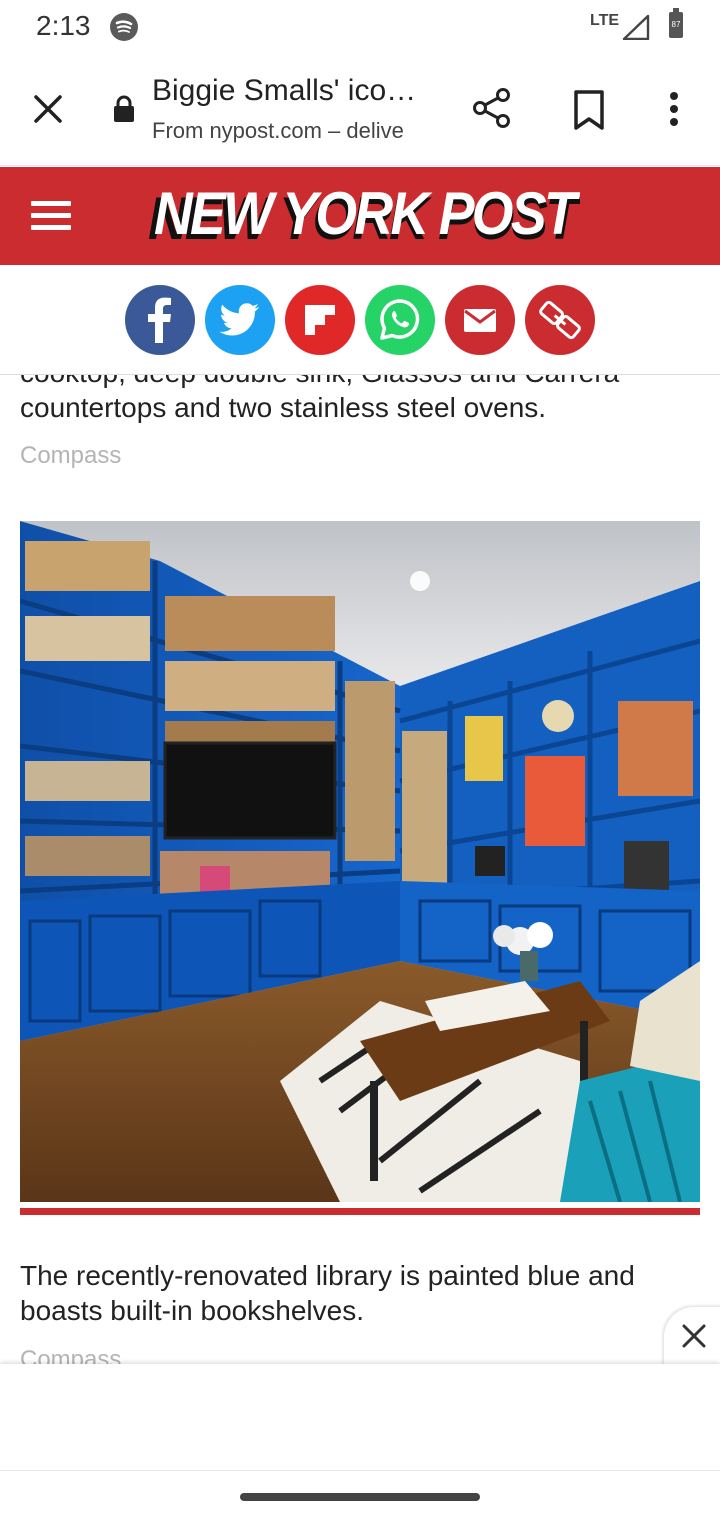 This screenshot has width=720, height=1520. I want to click on flipboard-share-button, so click(320, 320).